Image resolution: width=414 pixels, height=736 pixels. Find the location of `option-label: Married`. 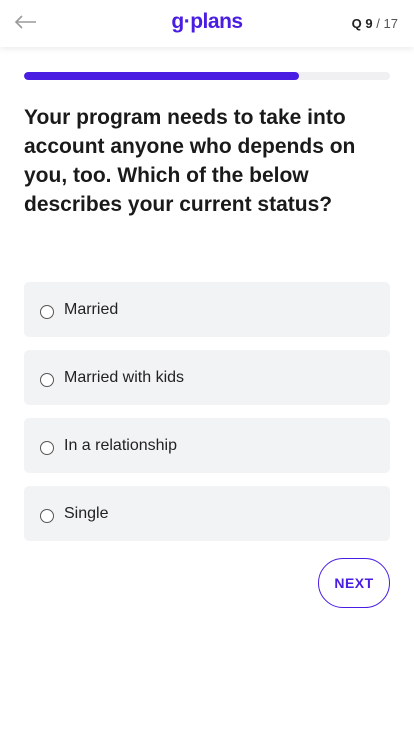

option-label: Married is located at coordinates (91, 309).